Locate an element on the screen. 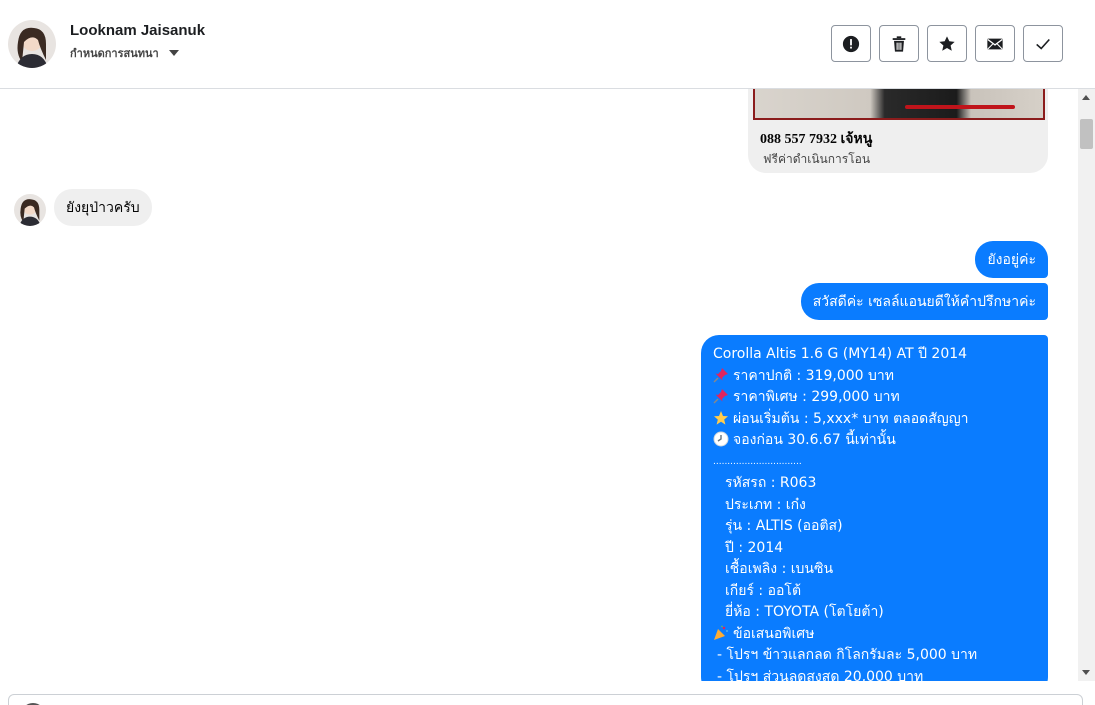  delete-button is located at coordinates (899, 43).